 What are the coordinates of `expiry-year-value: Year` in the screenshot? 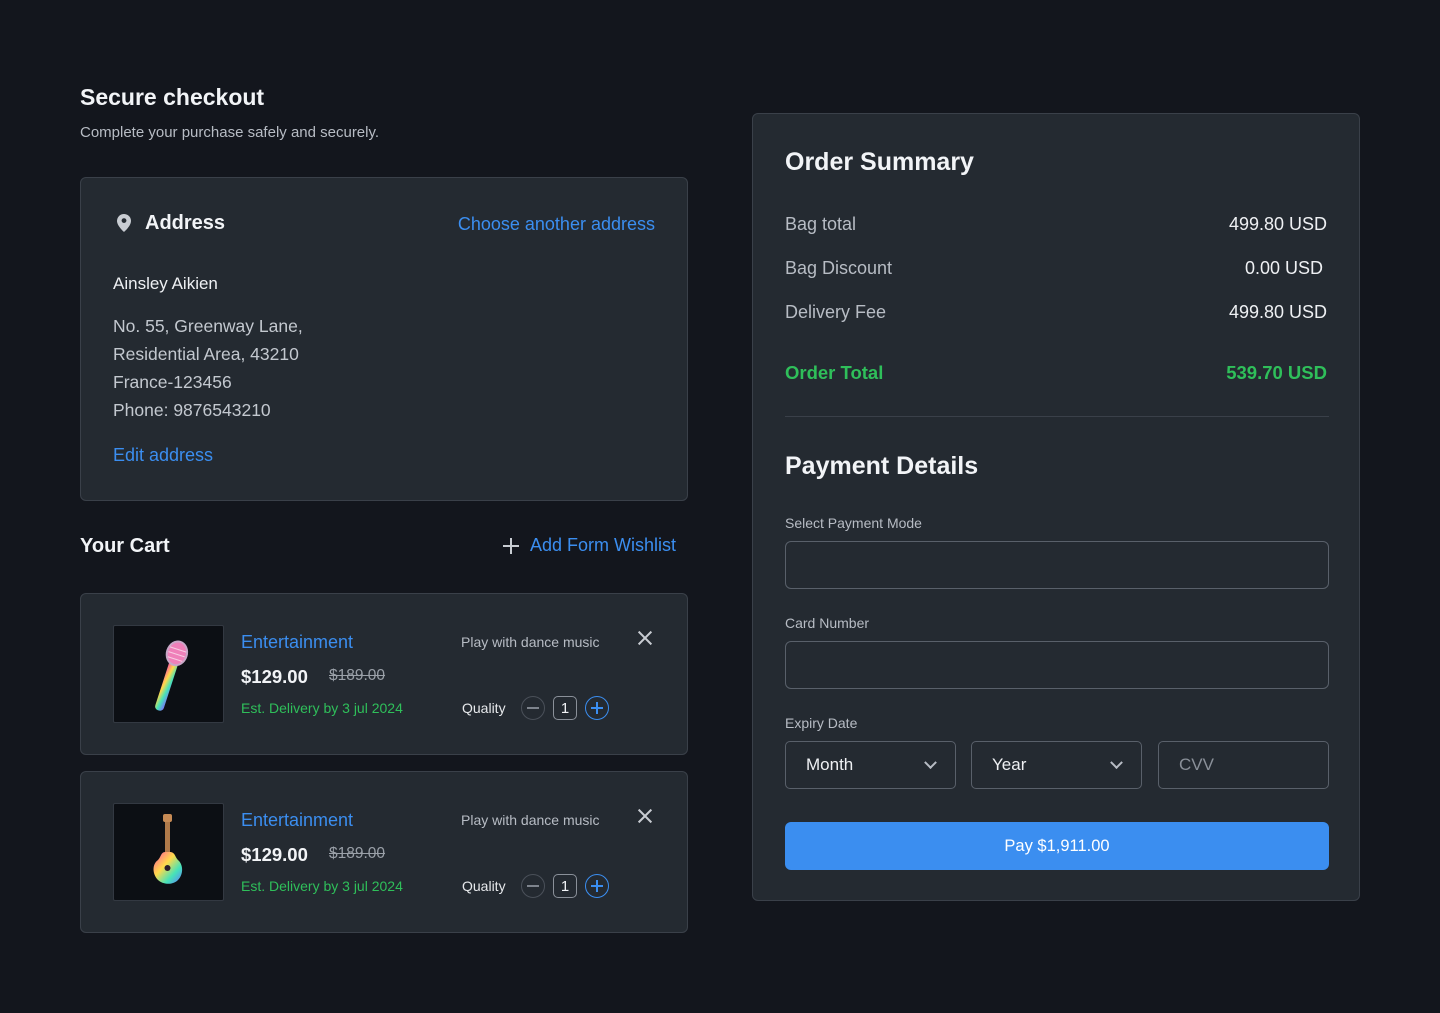 It's located at (1009, 764).